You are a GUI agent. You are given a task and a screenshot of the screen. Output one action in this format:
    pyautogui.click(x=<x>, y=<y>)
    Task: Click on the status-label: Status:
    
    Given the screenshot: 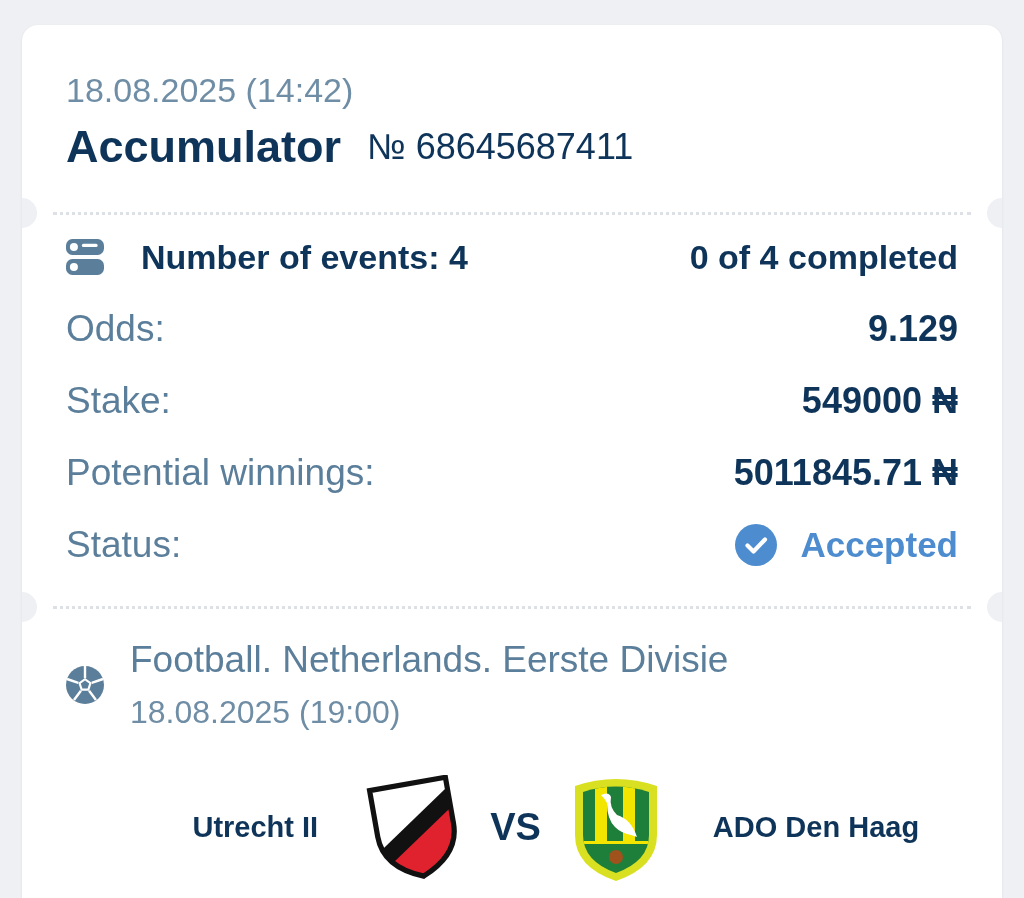 What is the action you would take?
    pyautogui.click(x=124, y=545)
    